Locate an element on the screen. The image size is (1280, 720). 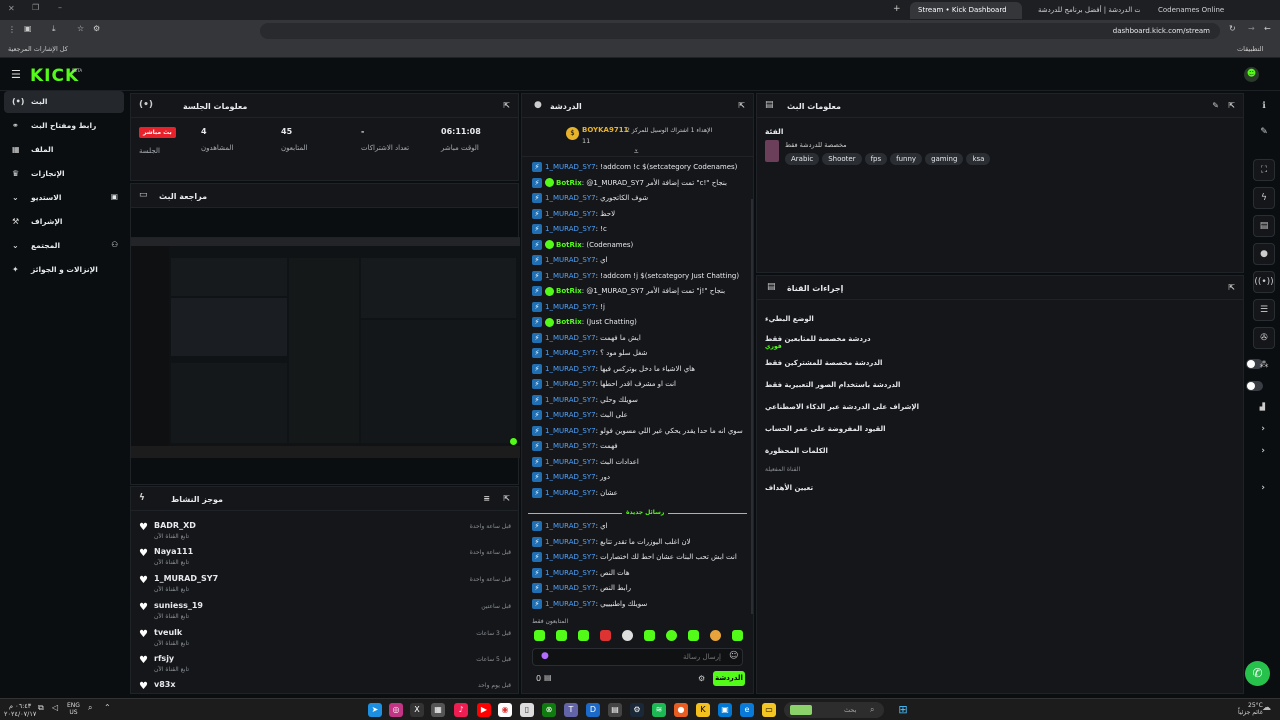
send-chat-button: الدردشة is located at coordinates (729, 678).